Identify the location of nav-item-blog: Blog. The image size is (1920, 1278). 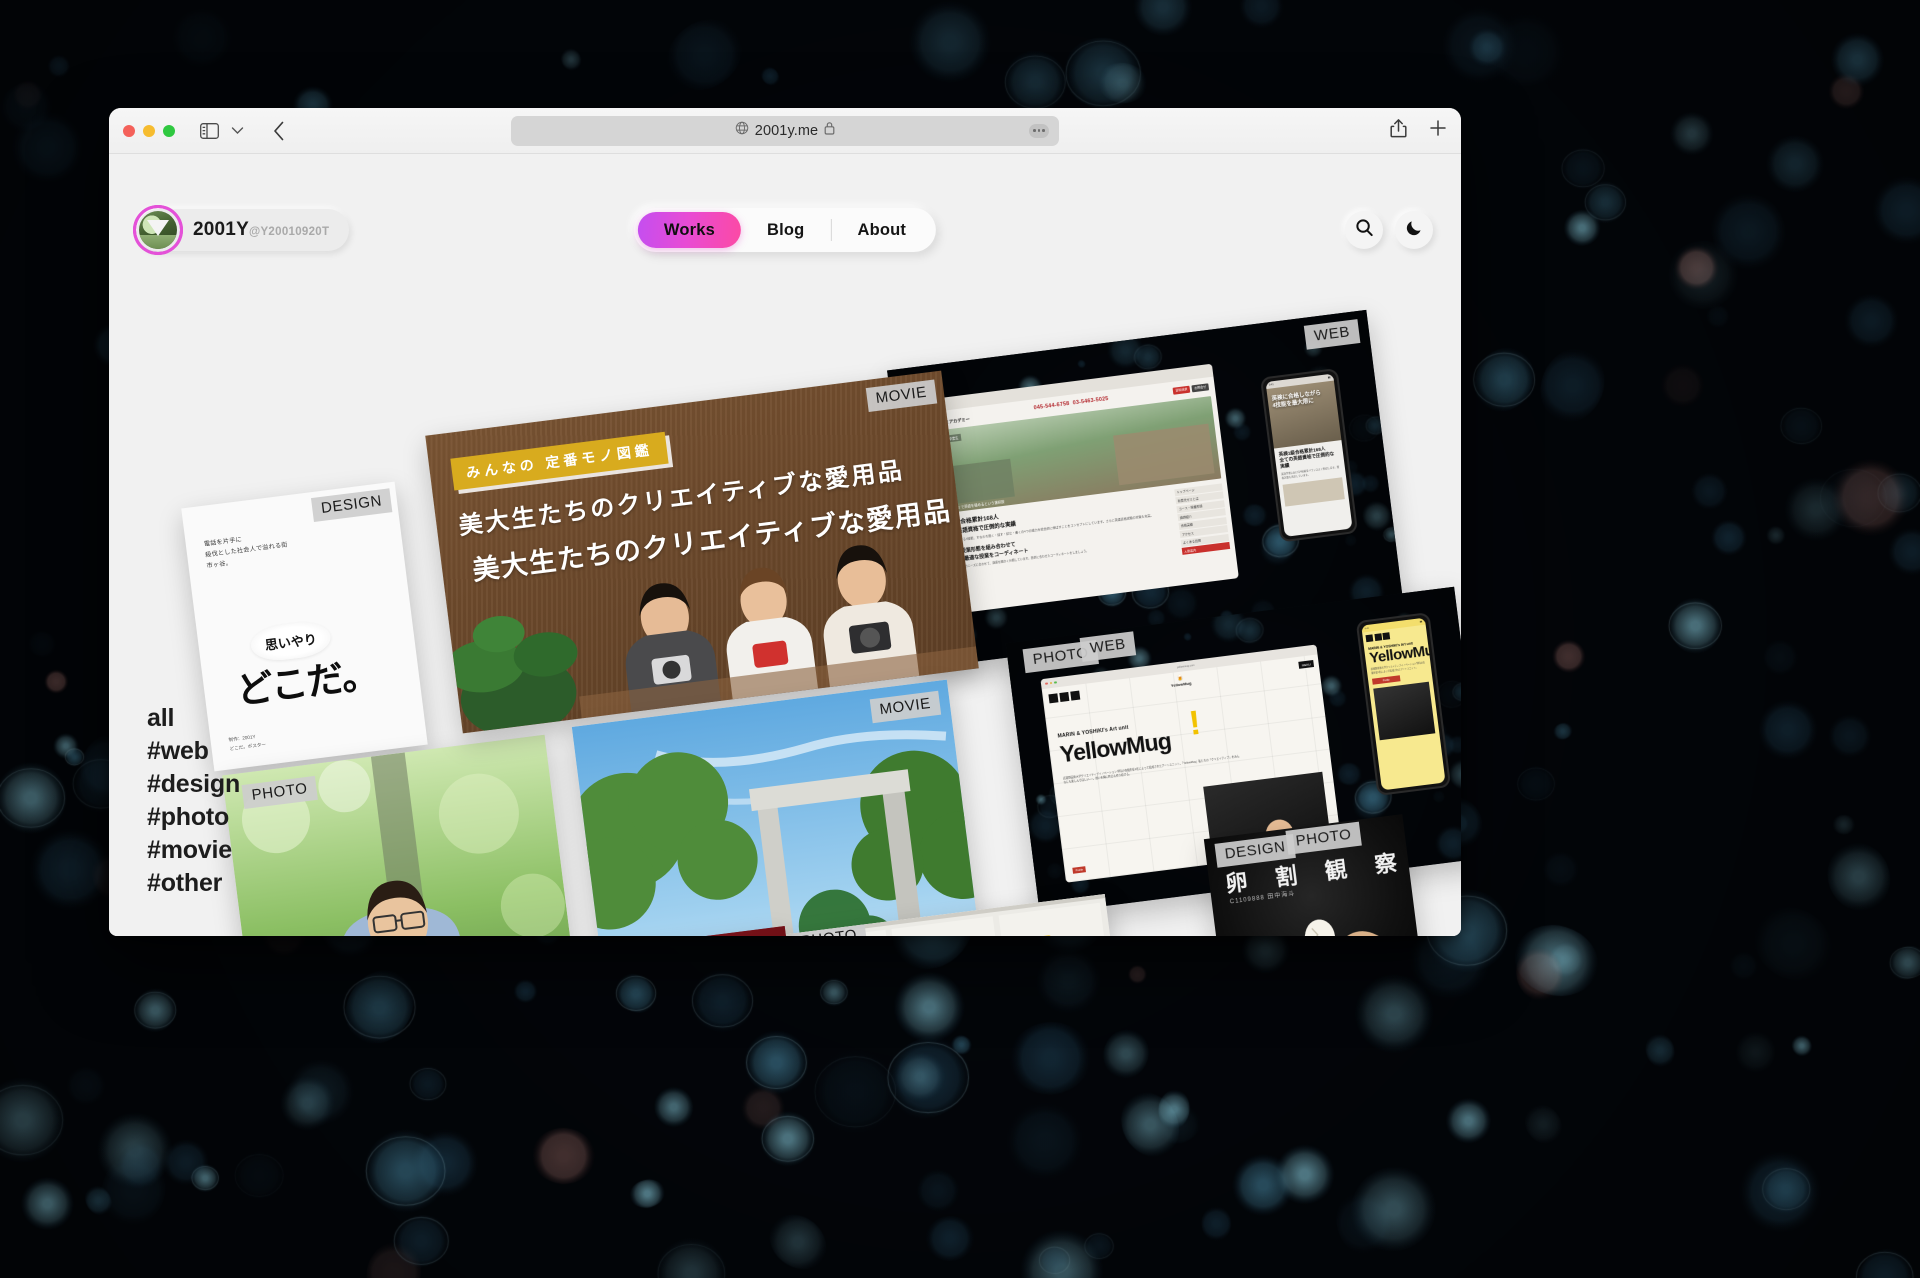
(785, 230).